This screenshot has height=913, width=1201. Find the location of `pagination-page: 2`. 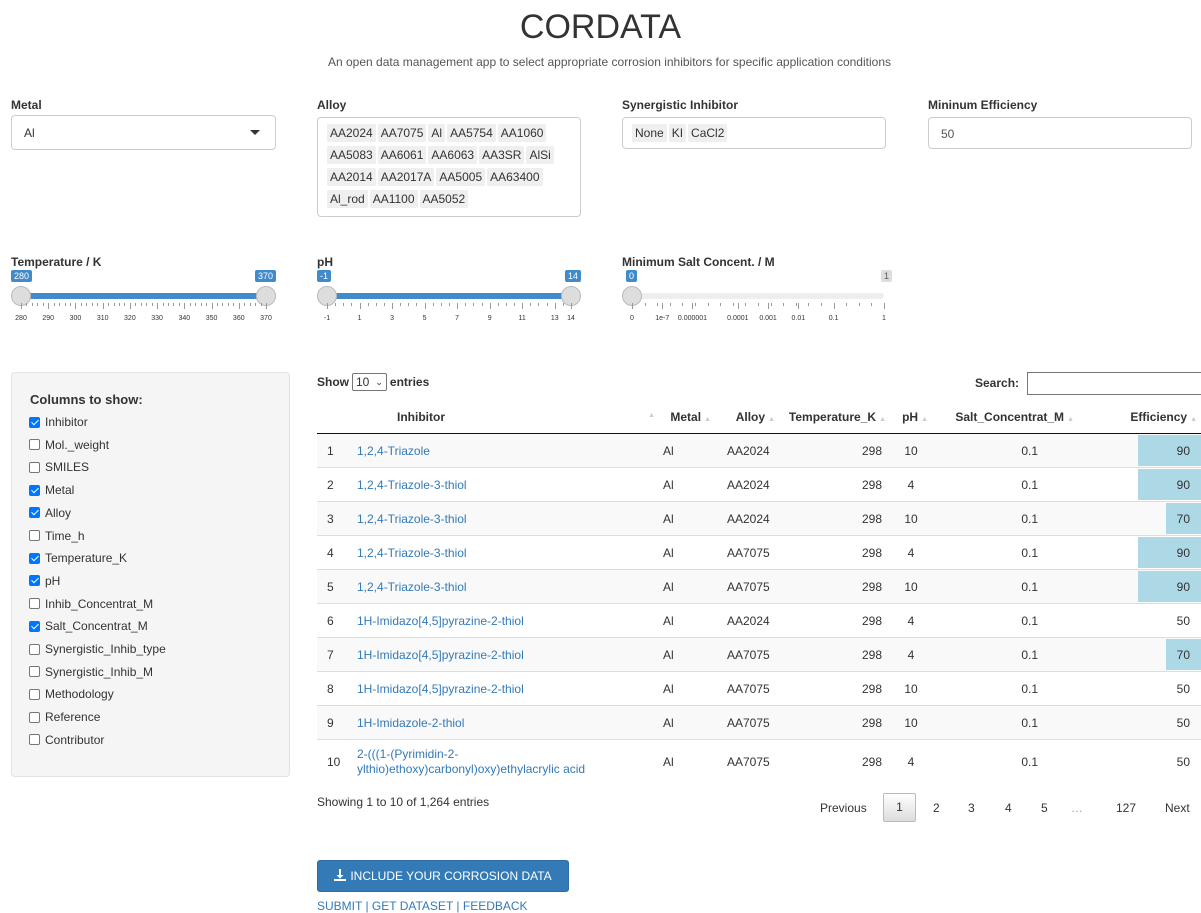

pagination-page: 2 is located at coordinates (936, 808).